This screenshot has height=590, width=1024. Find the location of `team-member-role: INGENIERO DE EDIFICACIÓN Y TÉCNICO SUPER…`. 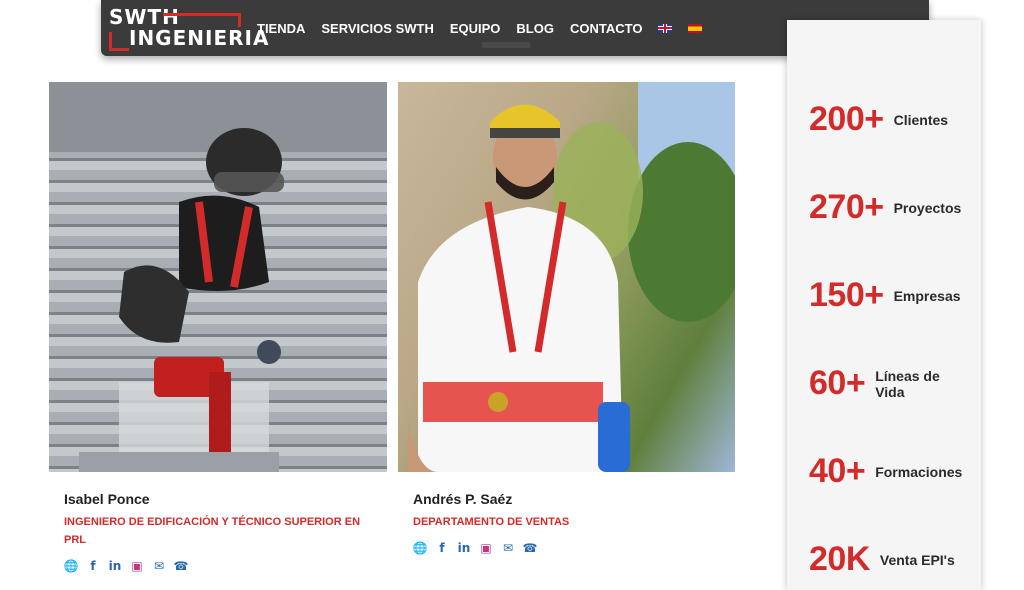

team-member-role: INGENIERO DE EDIFICACIÓN Y TÉCNICO SUPER… is located at coordinates (212, 531).